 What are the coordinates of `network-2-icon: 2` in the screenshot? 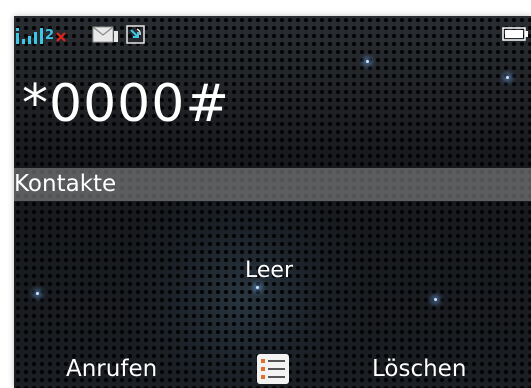 It's located at (50, 35).